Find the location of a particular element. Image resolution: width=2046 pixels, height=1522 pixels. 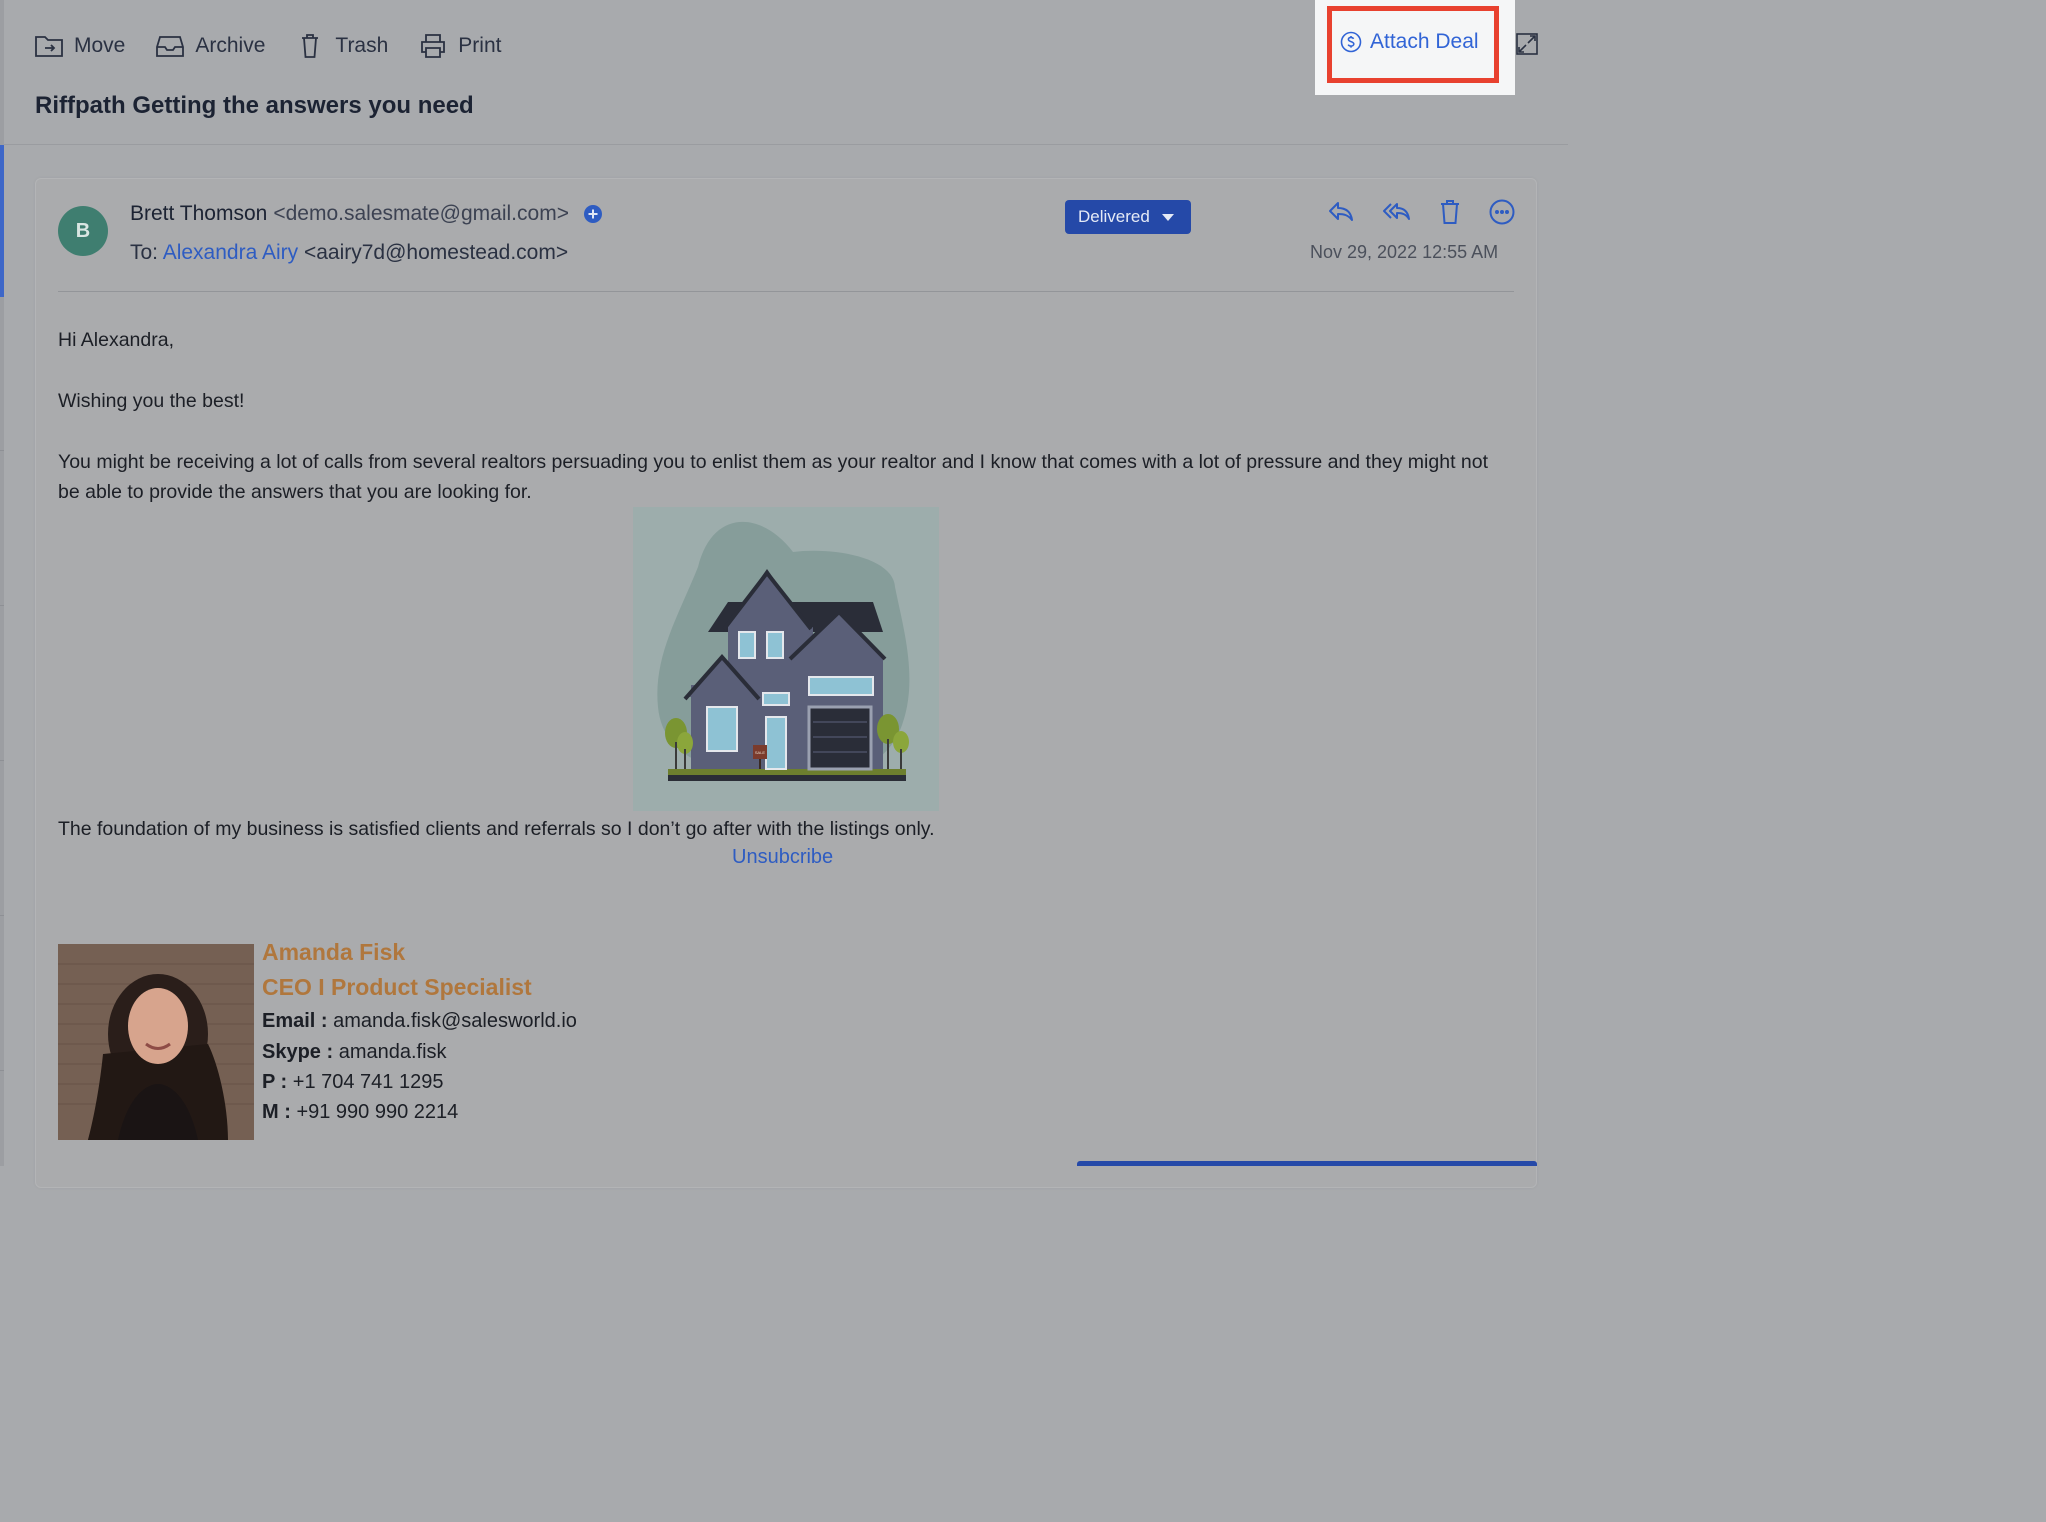

signature-name: Amanda Fisk is located at coordinates (334, 952).